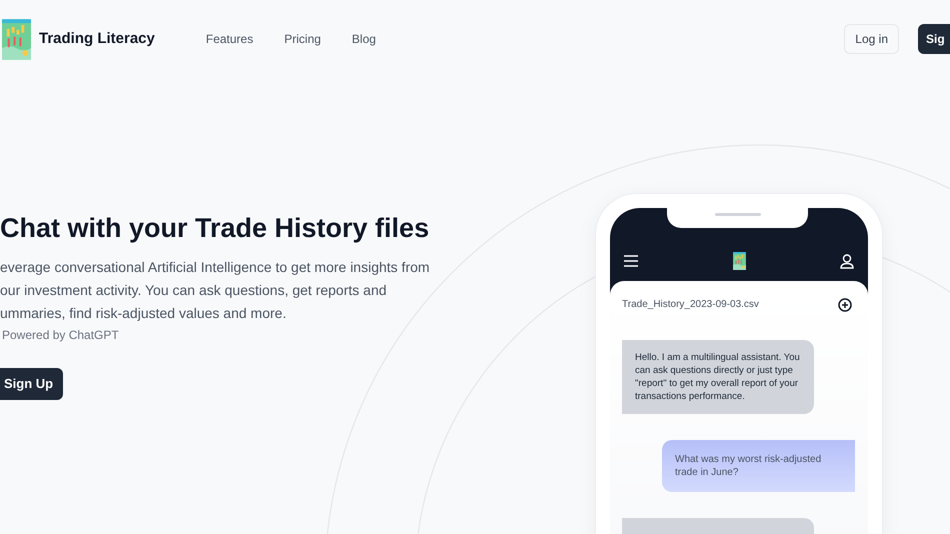 This screenshot has height=534, width=950. What do you see at coordinates (934, 39) in the screenshot?
I see `signup-button: Sig` at bounding box center [934, 39].